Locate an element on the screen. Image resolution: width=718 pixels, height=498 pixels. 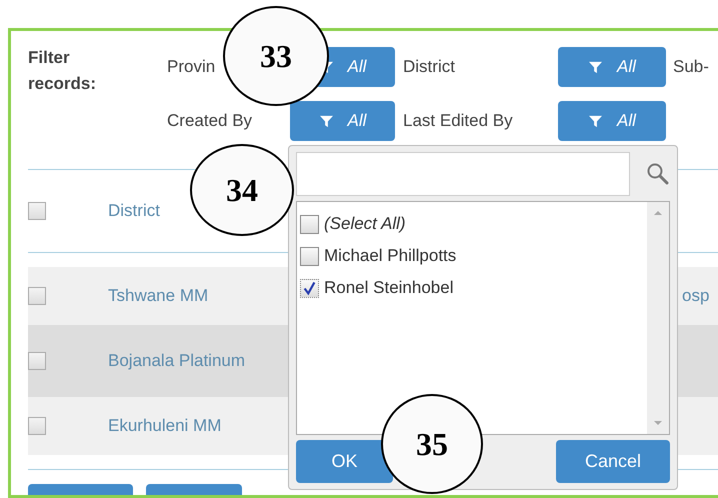
table-cell-text: osp is located at coordinates (696, 296).